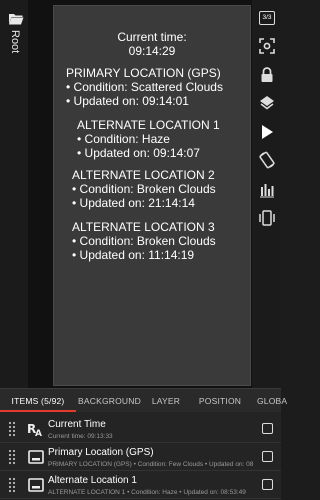 This screenshot has height=500, width=320. I want to click on item-title: Alternate Location 1, so click(92, 480).